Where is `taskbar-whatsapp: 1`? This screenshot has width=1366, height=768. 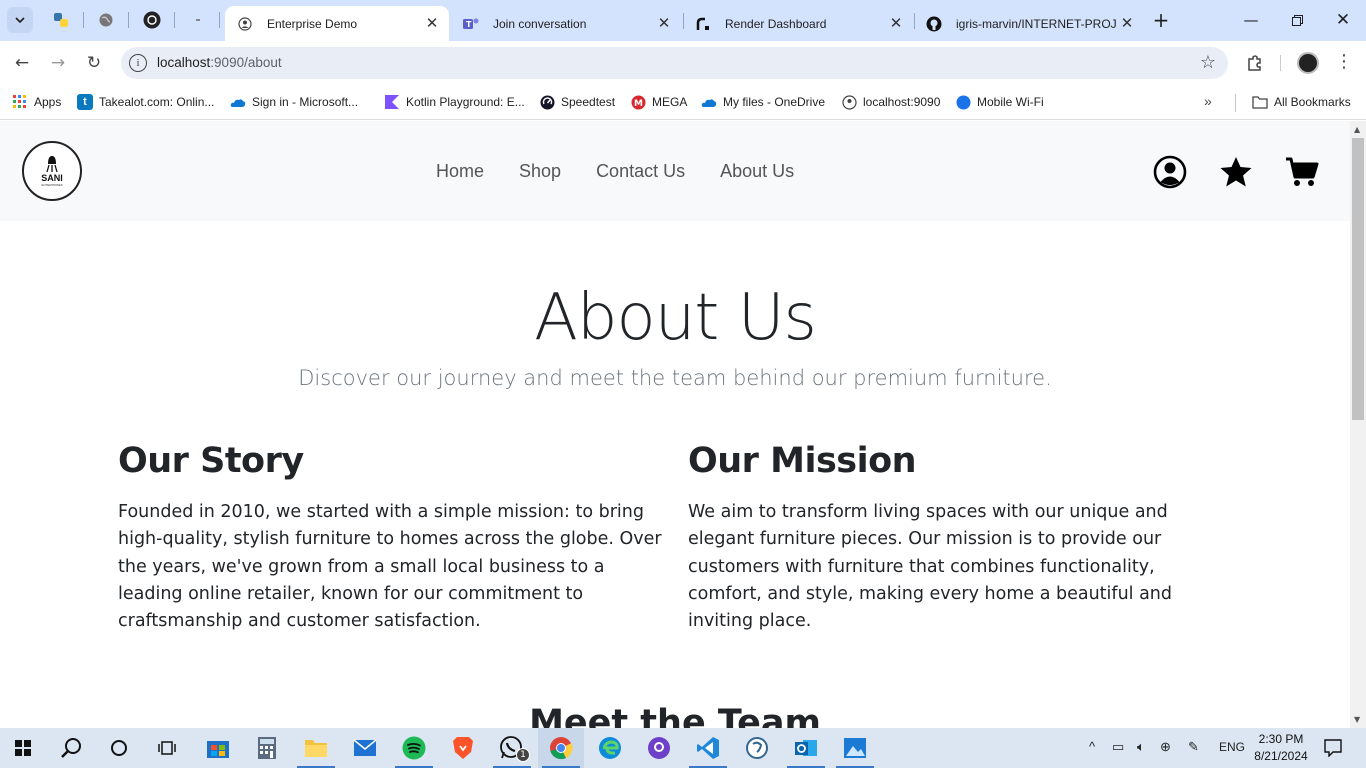
taskbar-whatsapp: 1 is located at coordinates (512, 748).